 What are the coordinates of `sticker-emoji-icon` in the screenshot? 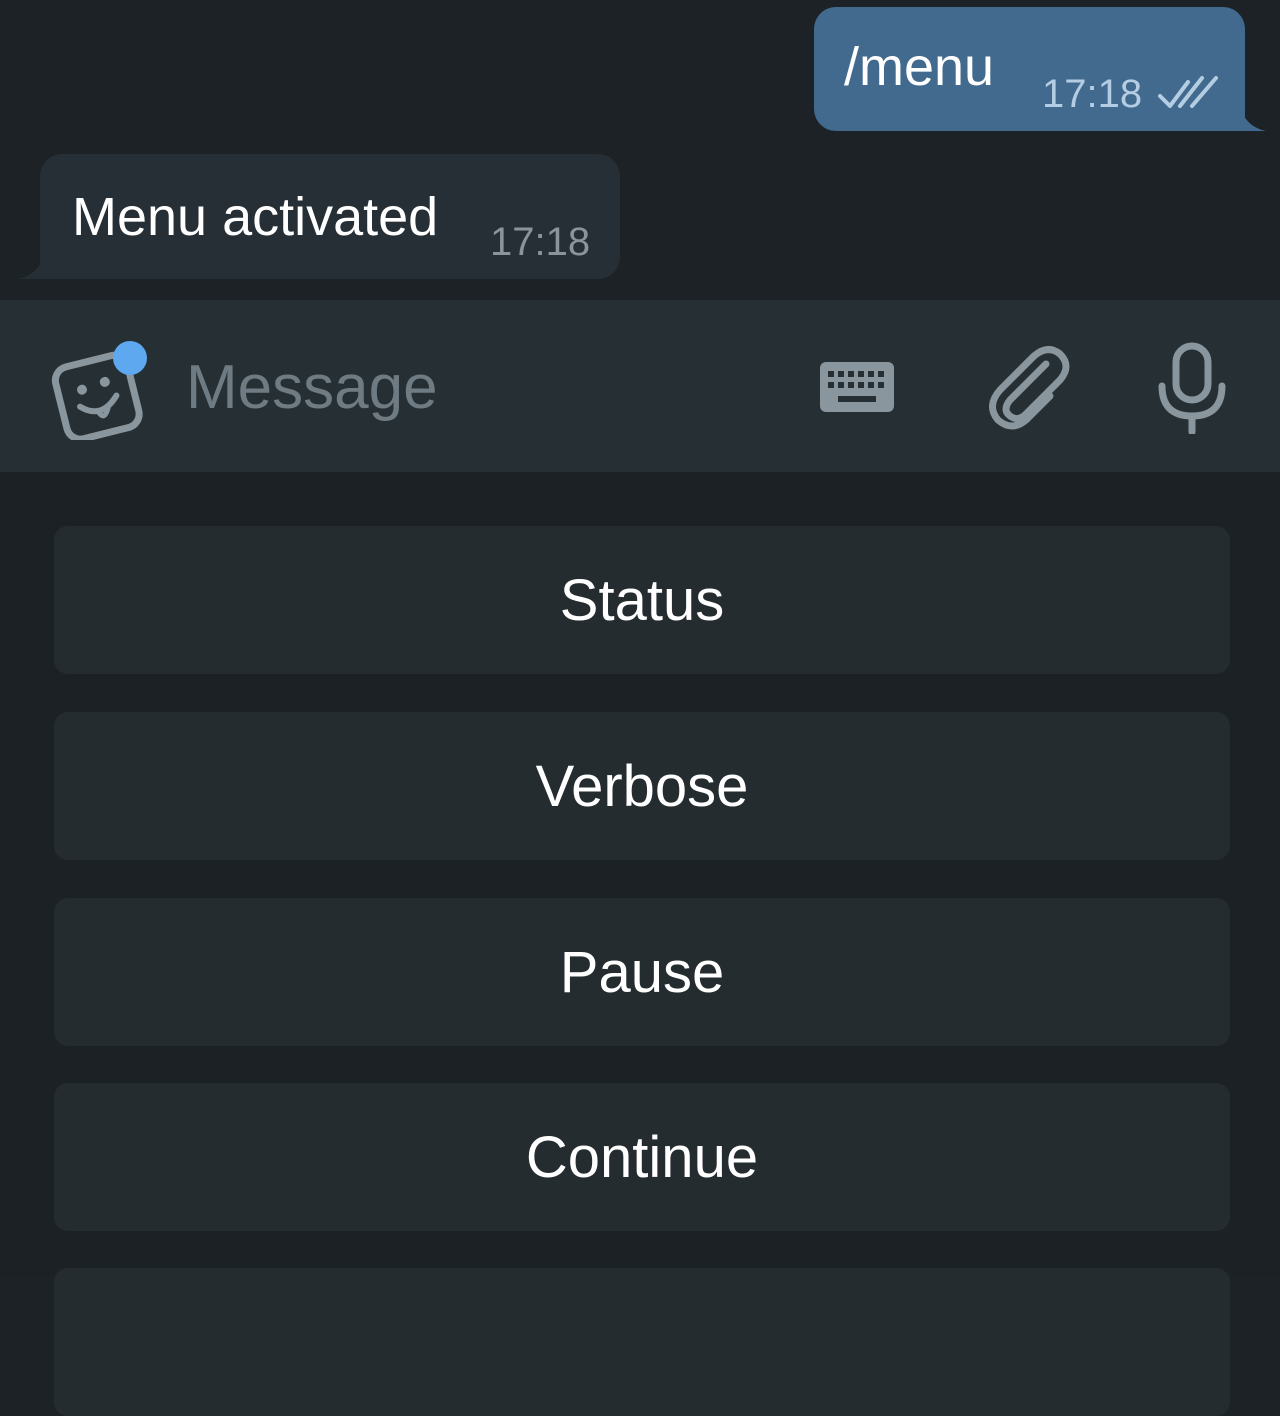 It's located at (102, 390).